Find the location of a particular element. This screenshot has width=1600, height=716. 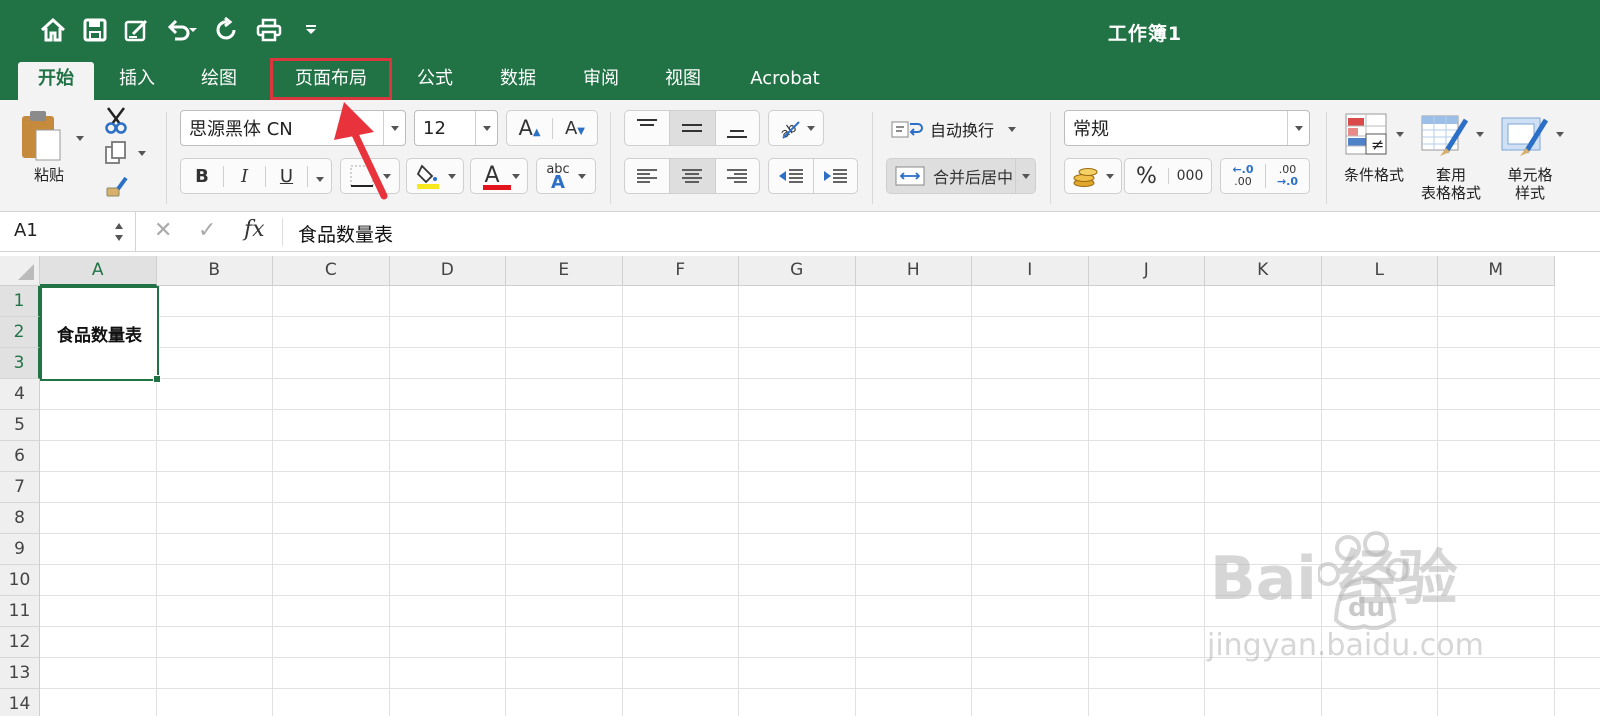

customize-toolbar-icon is located at coordinates (311, 30).